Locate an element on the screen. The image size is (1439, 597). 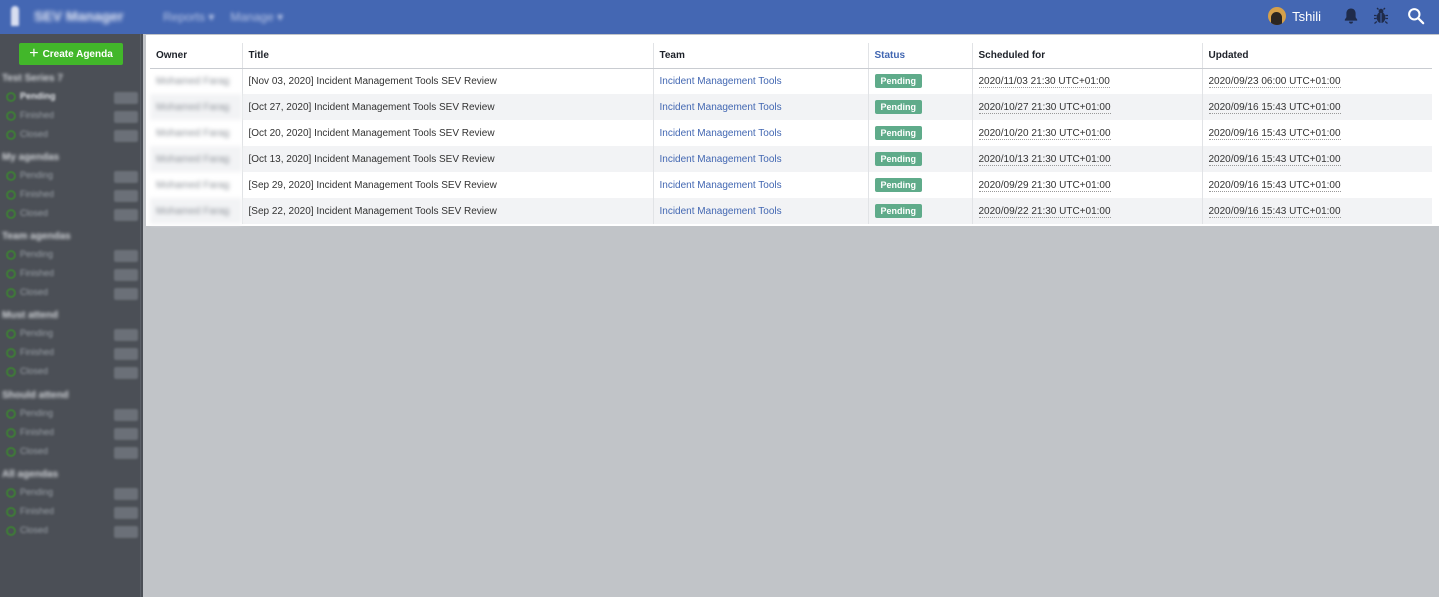
column-header-updated: Updated is located at coordinates (1316, 56).